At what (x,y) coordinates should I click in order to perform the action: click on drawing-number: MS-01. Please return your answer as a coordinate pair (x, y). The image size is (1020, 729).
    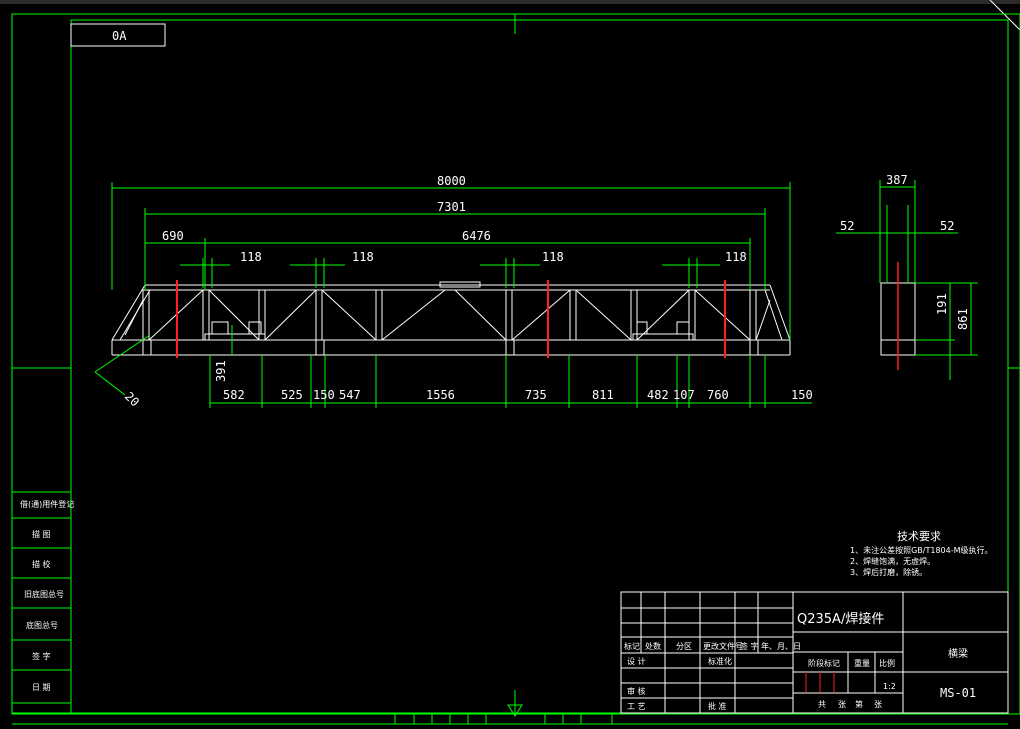
    Looking at the image, I should click on (958, 693).